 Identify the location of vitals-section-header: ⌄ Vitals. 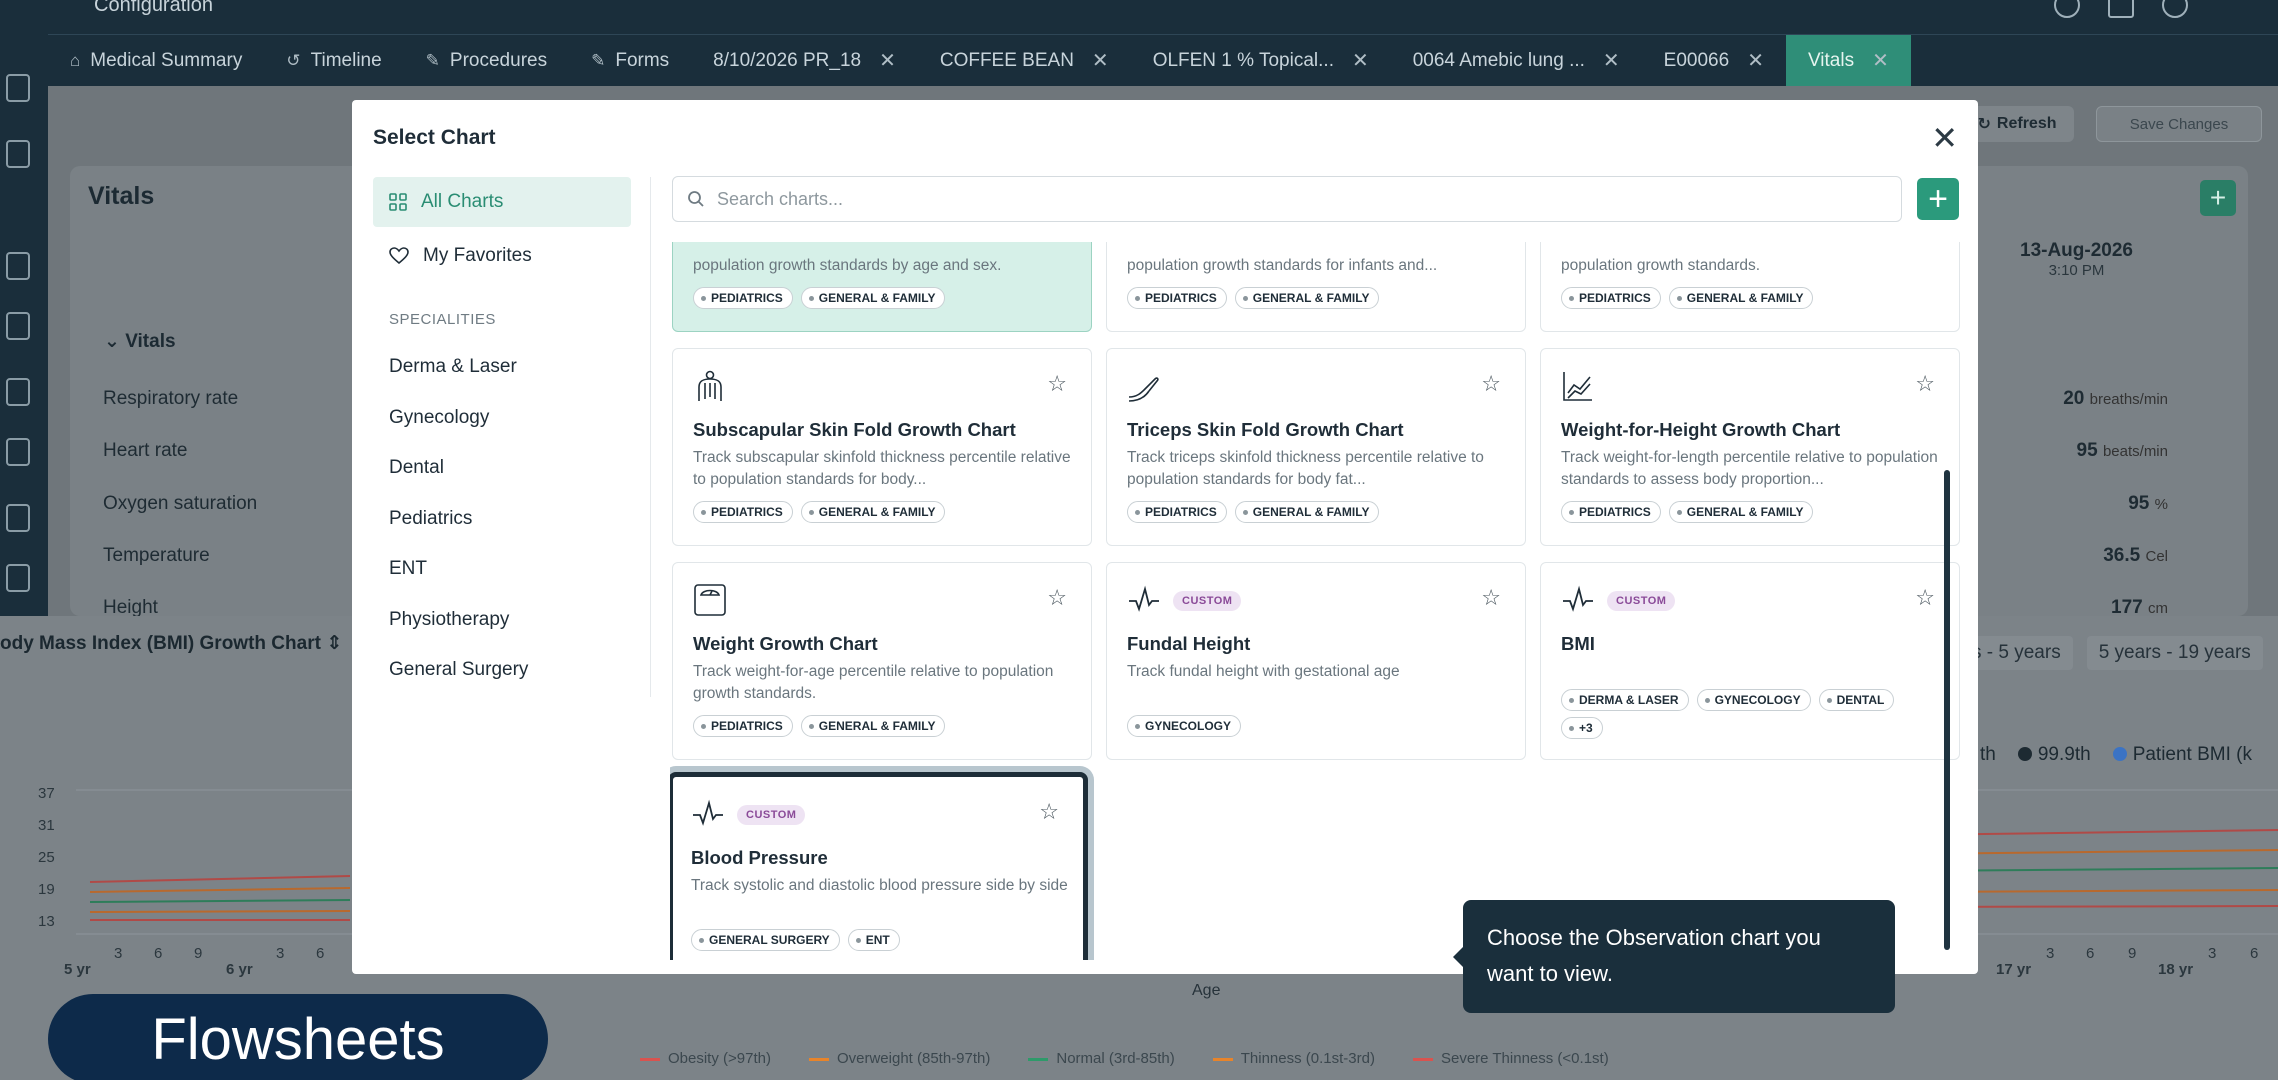
(140, 341).